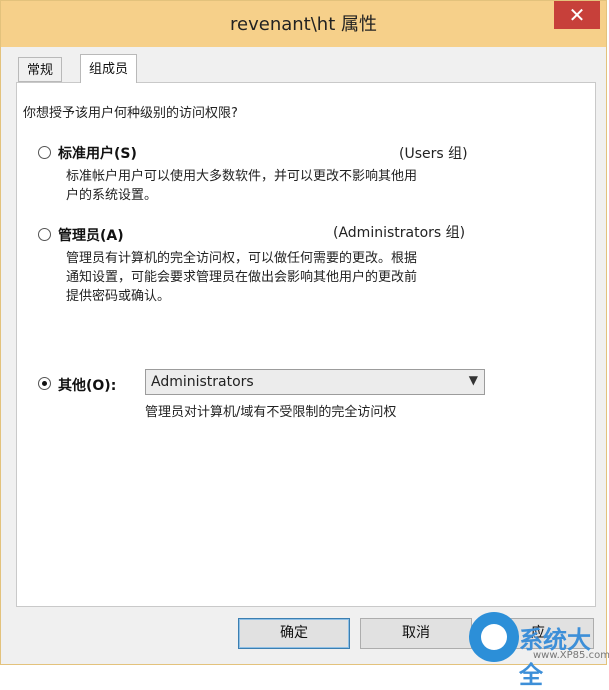  Describe the element at coordinates (571, 655) in the screenshot. I see `watermark-url: www.XP85.com` at that location.